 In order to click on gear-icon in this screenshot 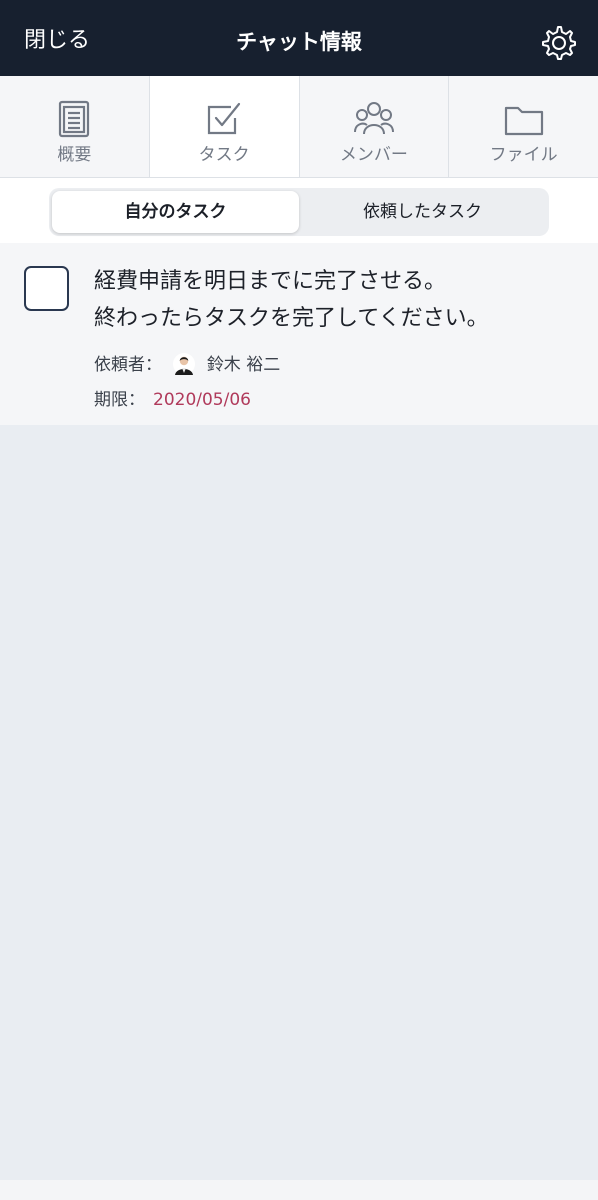, I will do `click(558, 42)`.